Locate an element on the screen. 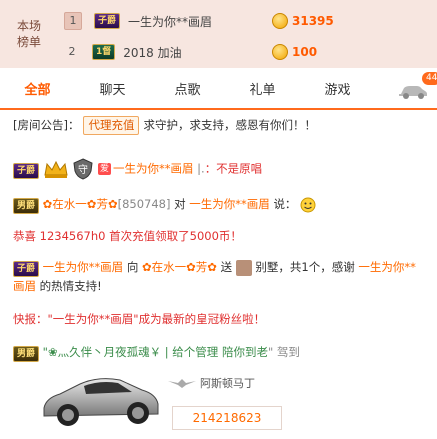 The width and height of the screenshot is (437, 439). rank-number: 2 is located at coordinates (72, 51).